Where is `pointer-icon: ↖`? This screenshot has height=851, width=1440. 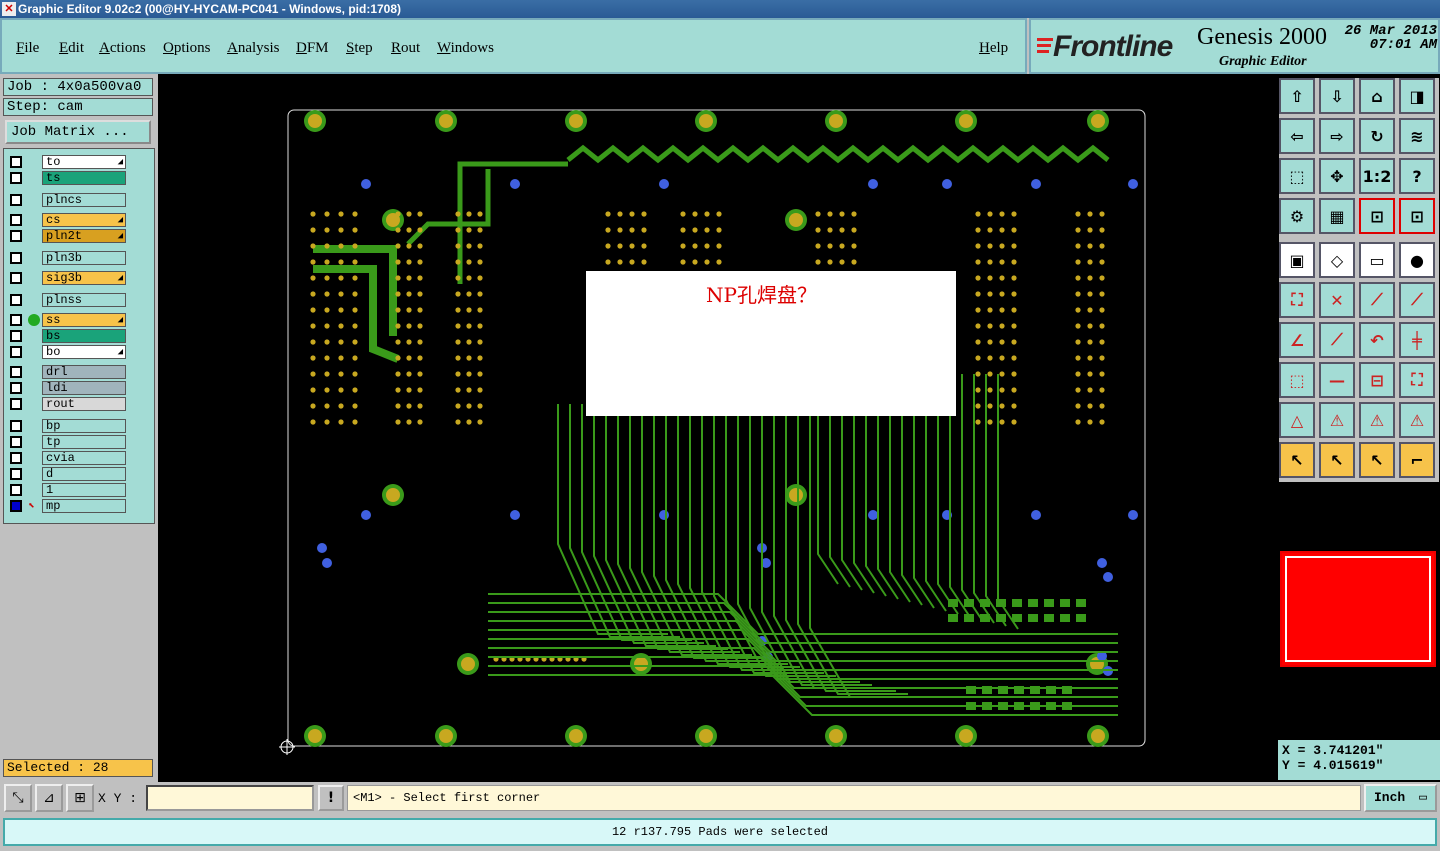
pointer-icon: ↖ is located at coordinates (1297, 460).